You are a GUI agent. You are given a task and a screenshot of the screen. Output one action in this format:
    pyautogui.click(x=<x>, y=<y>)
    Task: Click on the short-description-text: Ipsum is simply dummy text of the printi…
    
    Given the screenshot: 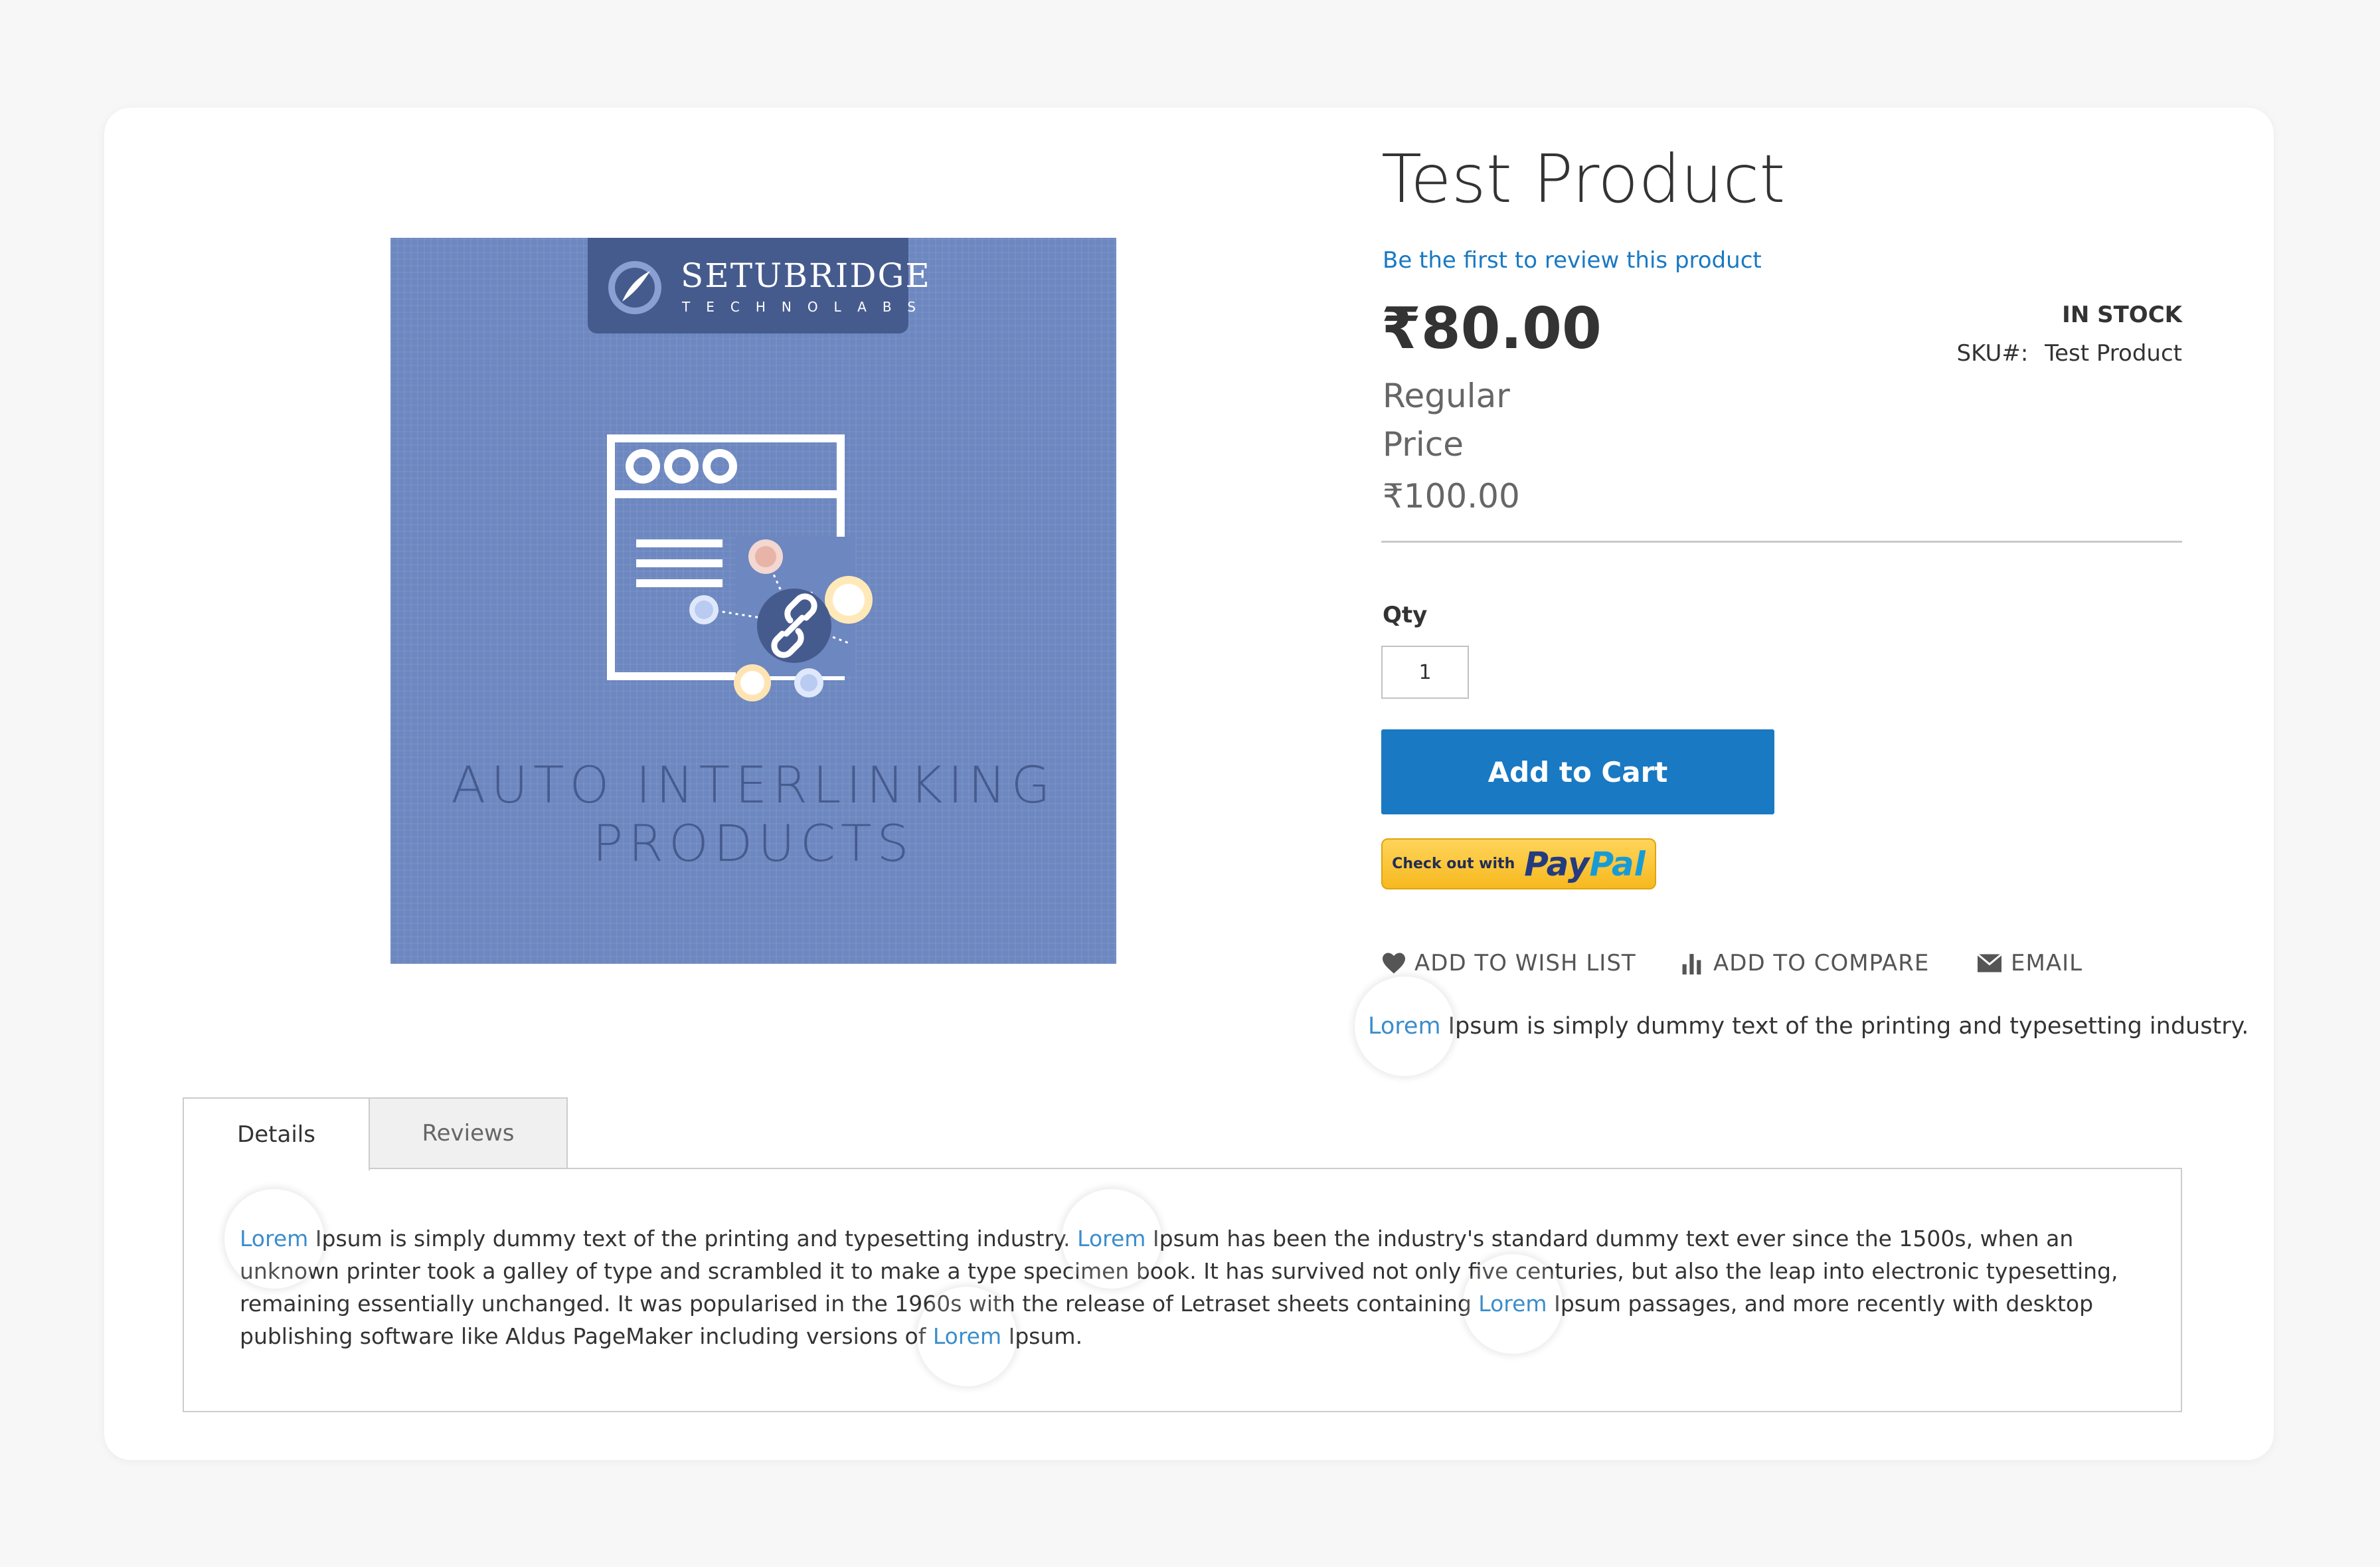 What is the action you would take?
    pyautogui.click(x=1844, y=1026)
    